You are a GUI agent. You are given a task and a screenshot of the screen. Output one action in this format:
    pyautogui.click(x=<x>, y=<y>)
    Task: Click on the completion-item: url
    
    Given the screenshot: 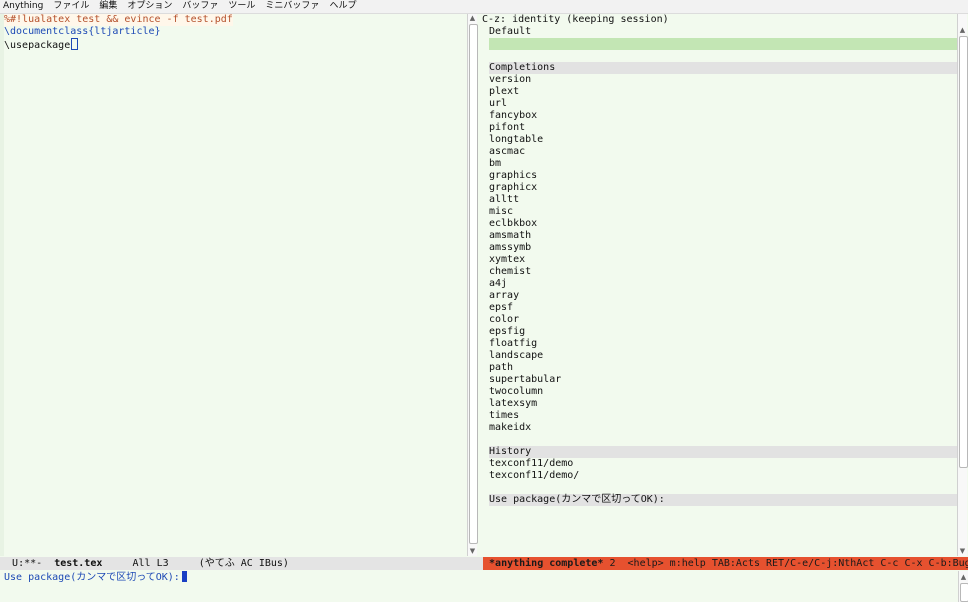 What is the action you would take?
    pyautogui.click(x=718, y=104)
    